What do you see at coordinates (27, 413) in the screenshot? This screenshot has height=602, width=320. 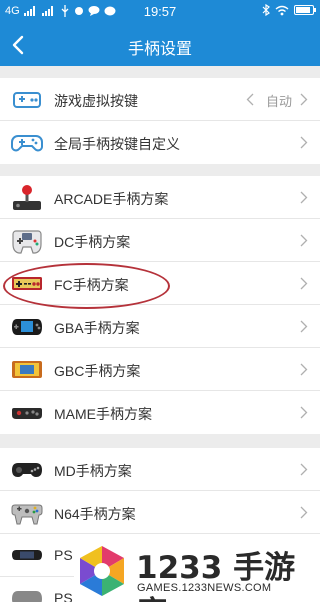 I see `mame-controller-icon` at bounding box center [27, 413].